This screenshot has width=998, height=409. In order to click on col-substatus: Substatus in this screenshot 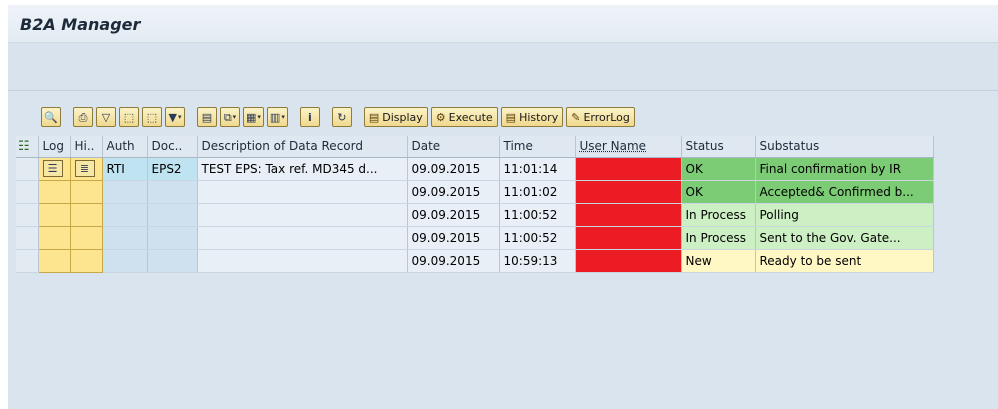, I will do `click(844, 147)`.